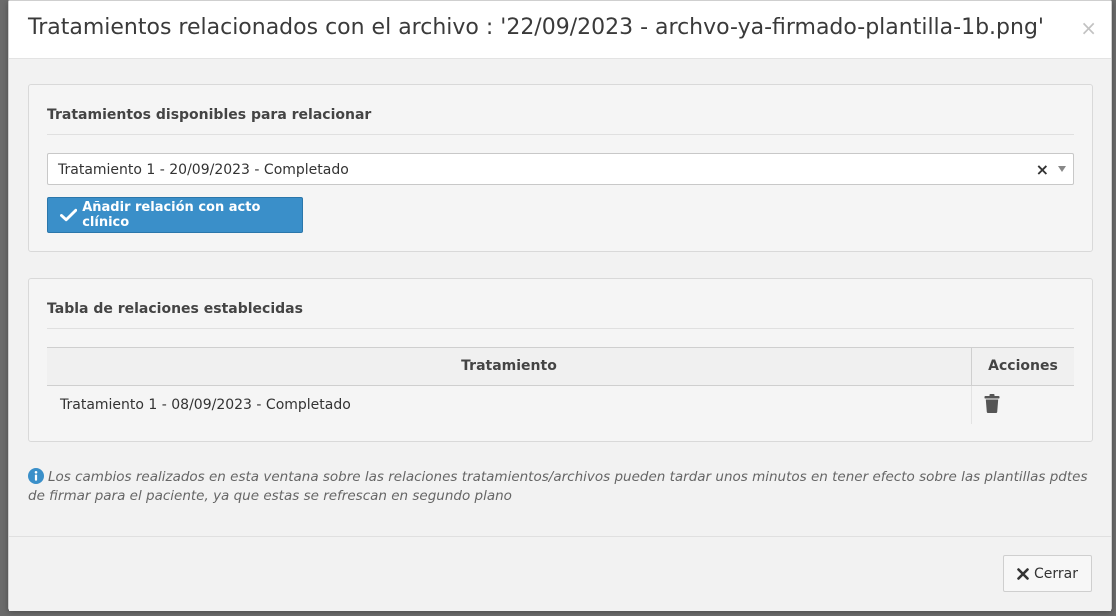 This screenshot has width=1116, height=616. Describe the element at coordinates (1042, 169) in the screenshot. I see `clear-selection-icon: ×` at that location.